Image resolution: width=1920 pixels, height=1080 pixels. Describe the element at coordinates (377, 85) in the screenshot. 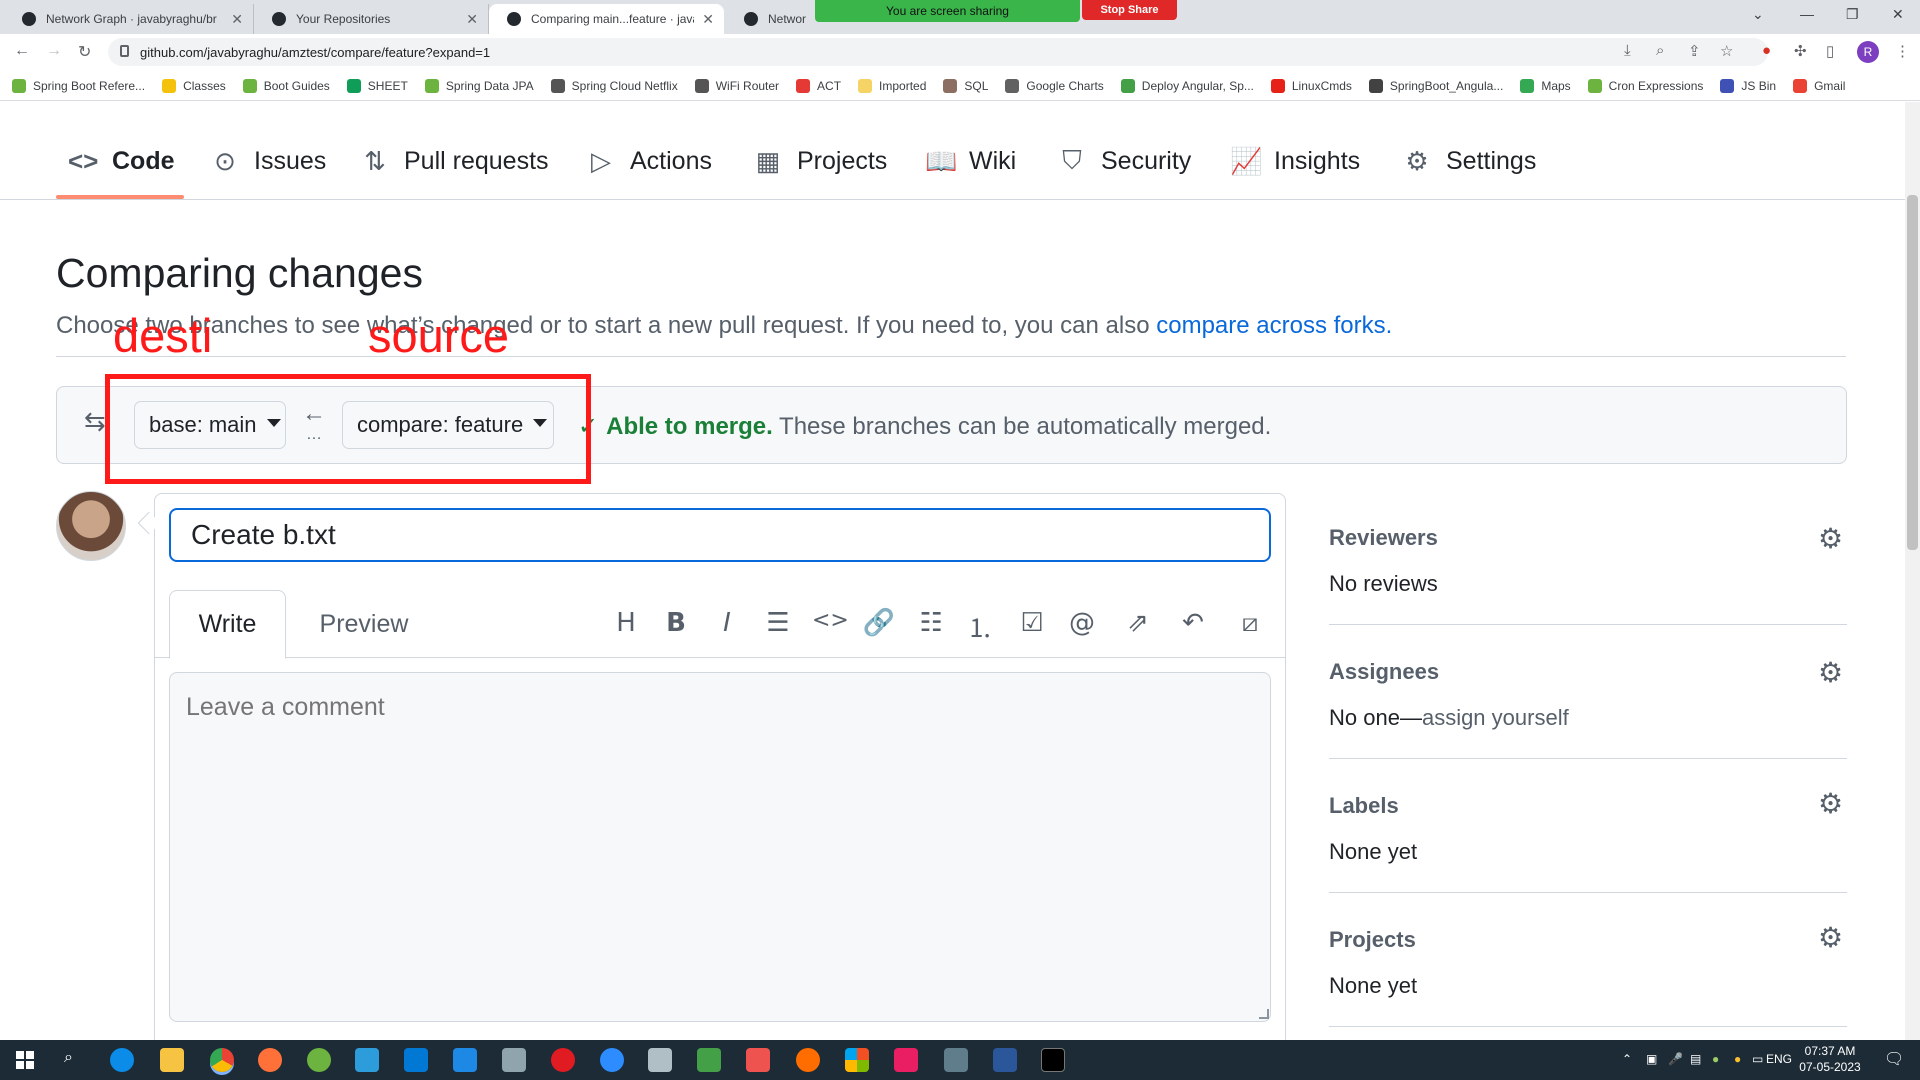

I see `bookmark-item: SHEET` at that location.